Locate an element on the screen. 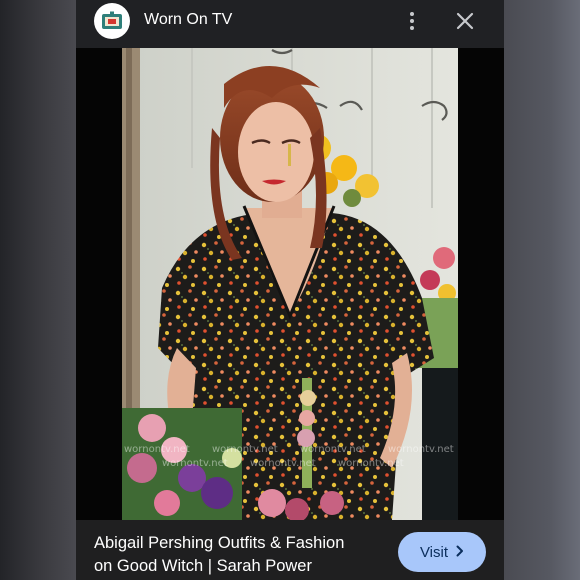 Image resolution: width=580 pixels, height=580 pixels. result-title-line: on Good Witch | Sarah Power is located at coordinates (203, 566).